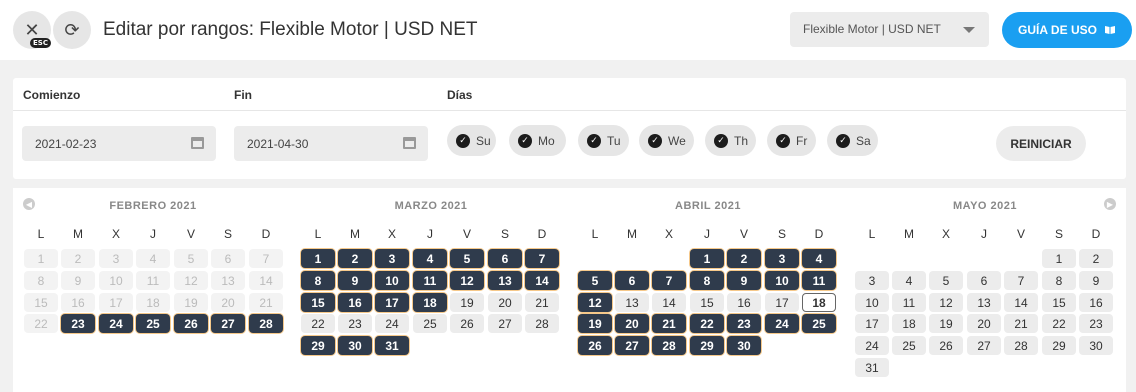 The width and height of the screenshot is (1136, 392). Describe the element at coordinates (119, 143) in the screenshot. I see `start-date-field: 2021-02-23` at that location.